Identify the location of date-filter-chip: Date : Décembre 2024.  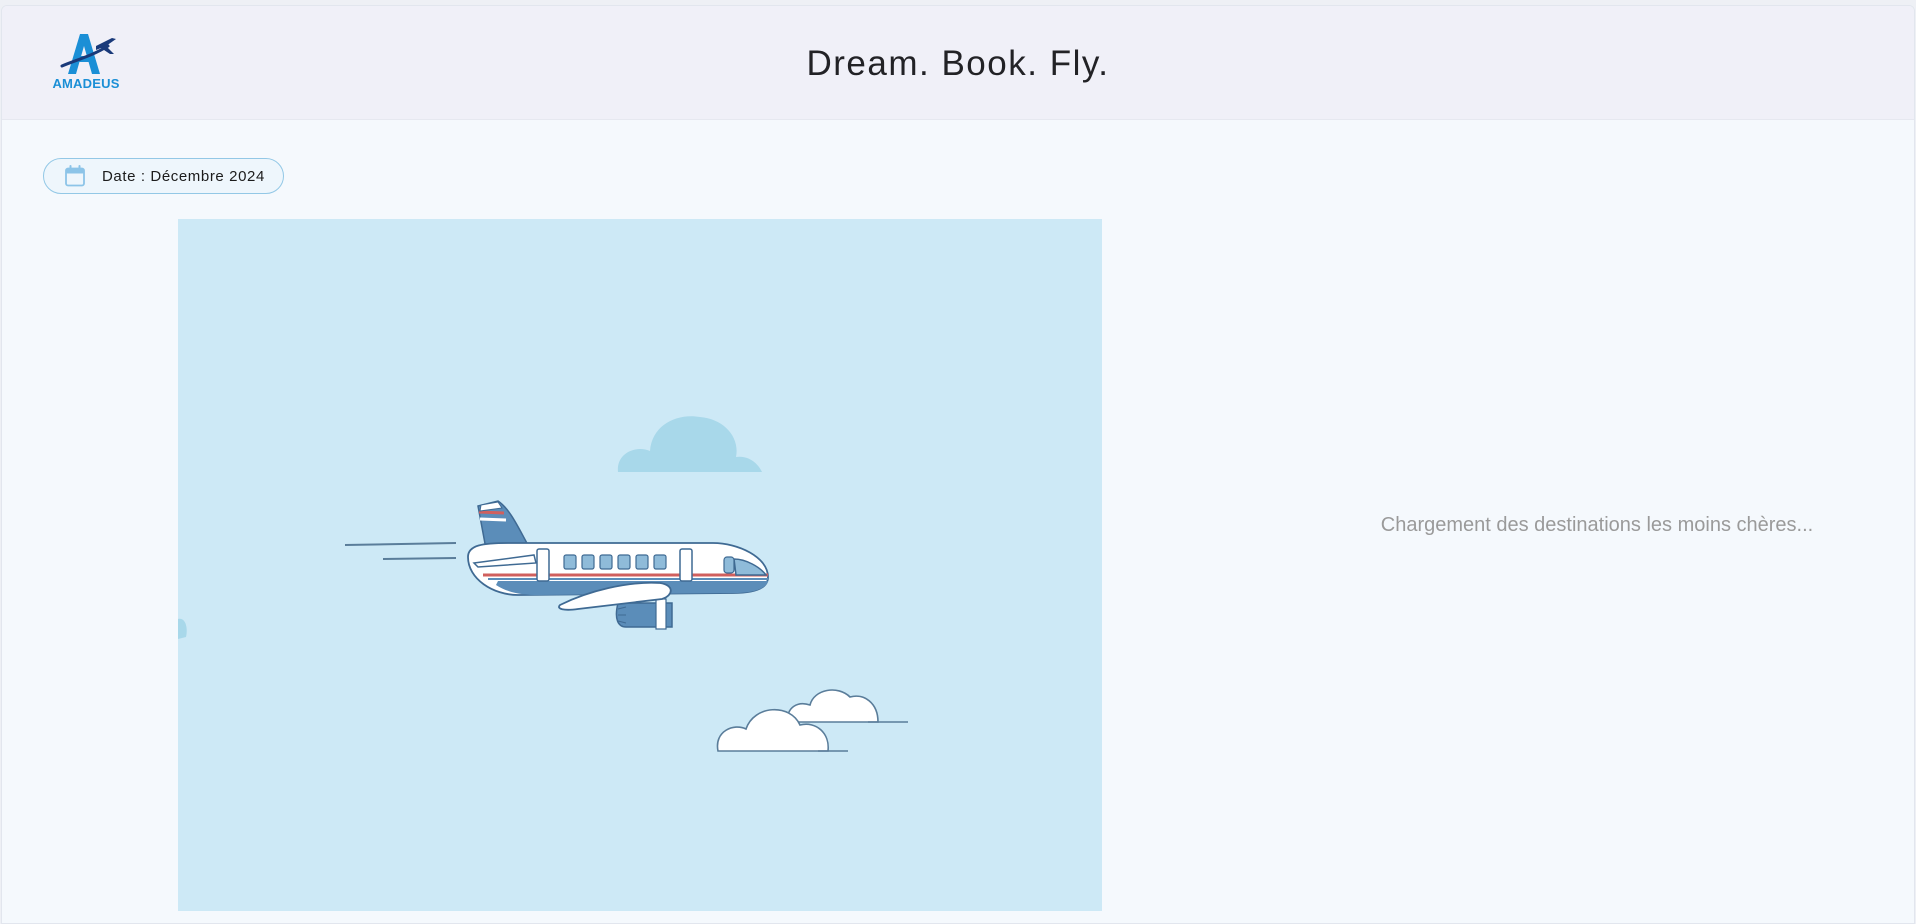
(163, 176).